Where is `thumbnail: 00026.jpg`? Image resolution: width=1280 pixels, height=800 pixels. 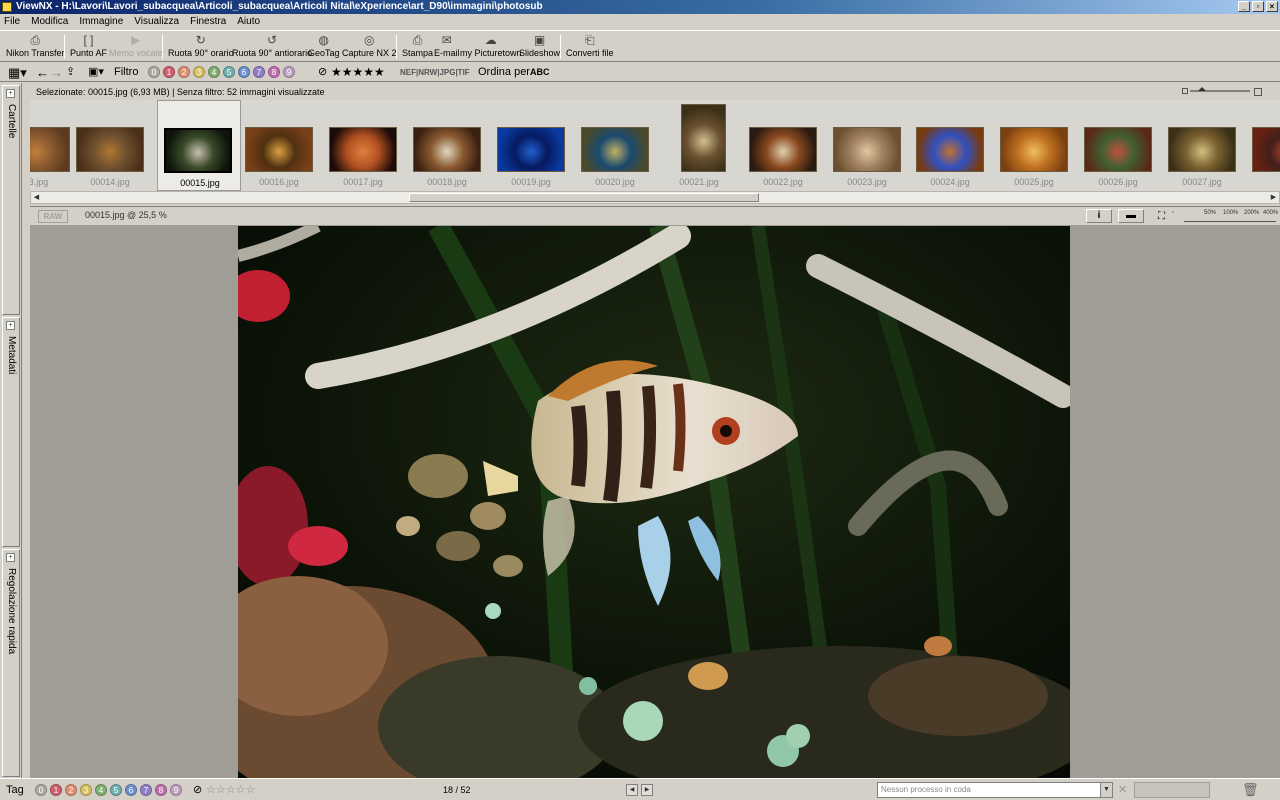 thumbnail: 00026.jpg is located at coordinates (1118, 145).